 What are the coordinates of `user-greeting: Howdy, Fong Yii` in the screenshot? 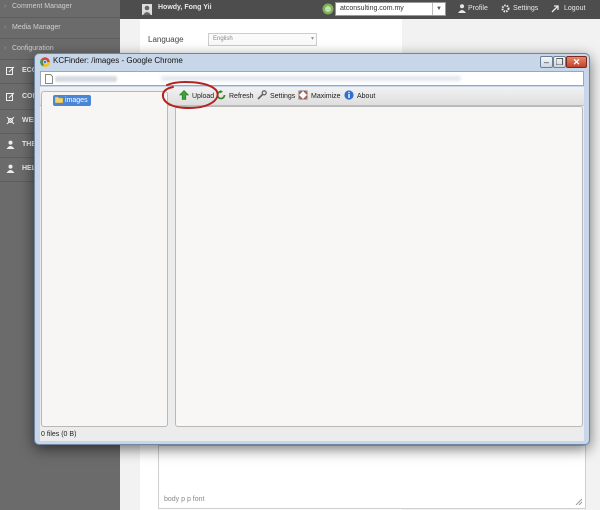 It's located at (185, 7).